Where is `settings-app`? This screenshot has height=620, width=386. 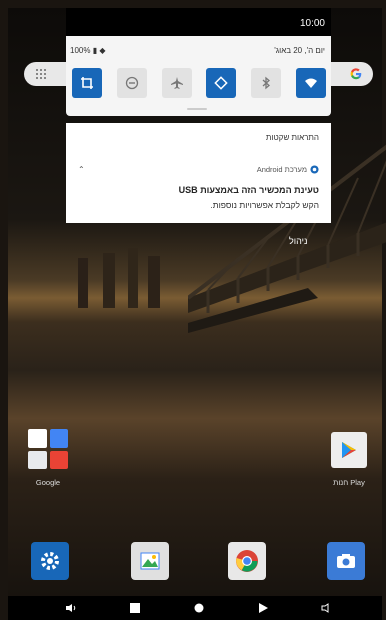 settings-app is located at coordinates (50, 561).